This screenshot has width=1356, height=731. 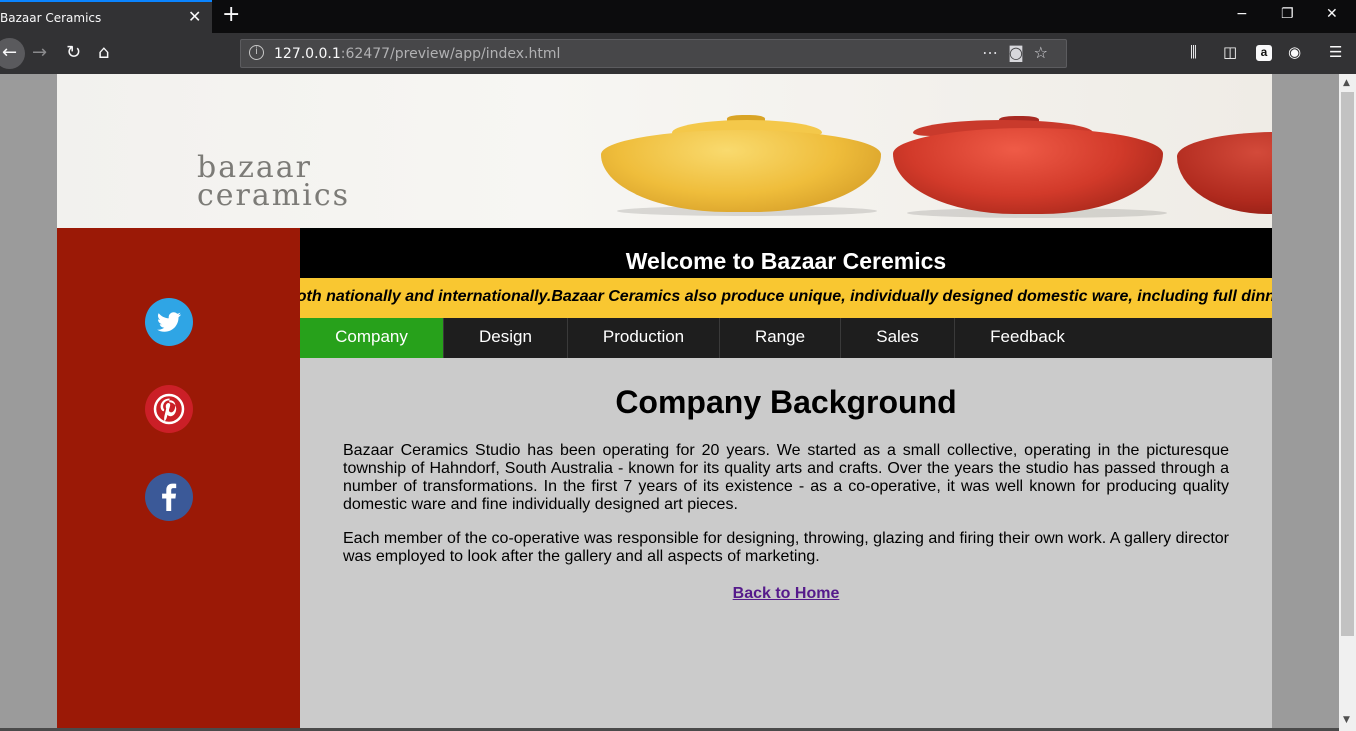 I want to click on home-icon: ⌂, so click(x=103, y=53).